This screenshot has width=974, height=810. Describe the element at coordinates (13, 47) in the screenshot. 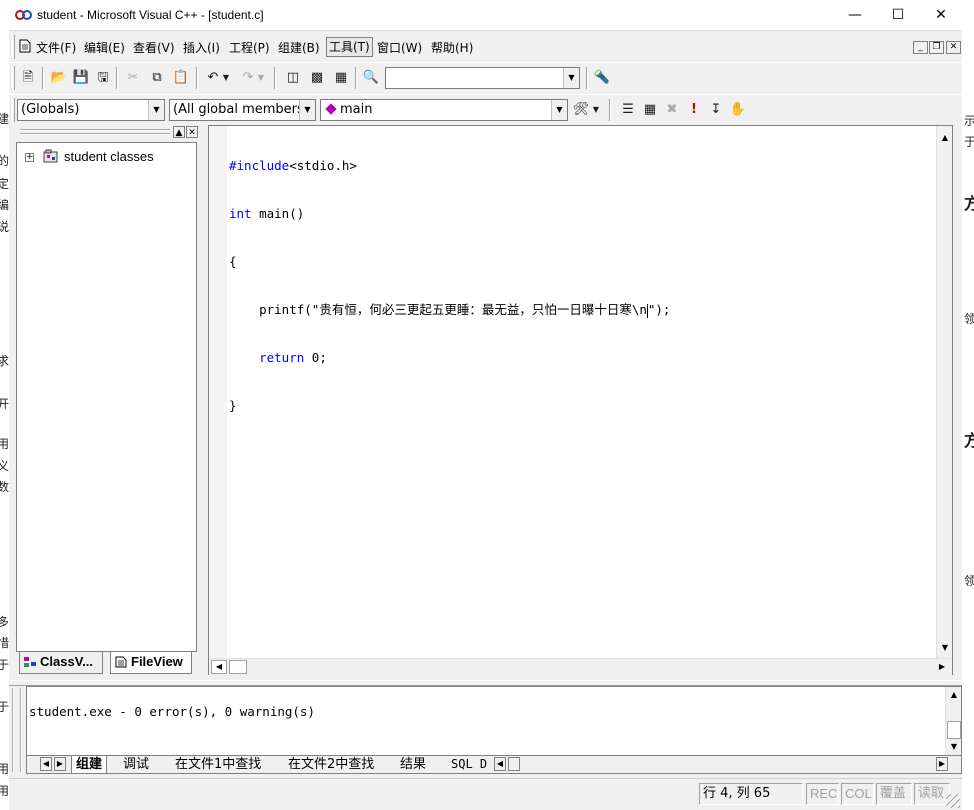

I see `menubar-grip` at that location.